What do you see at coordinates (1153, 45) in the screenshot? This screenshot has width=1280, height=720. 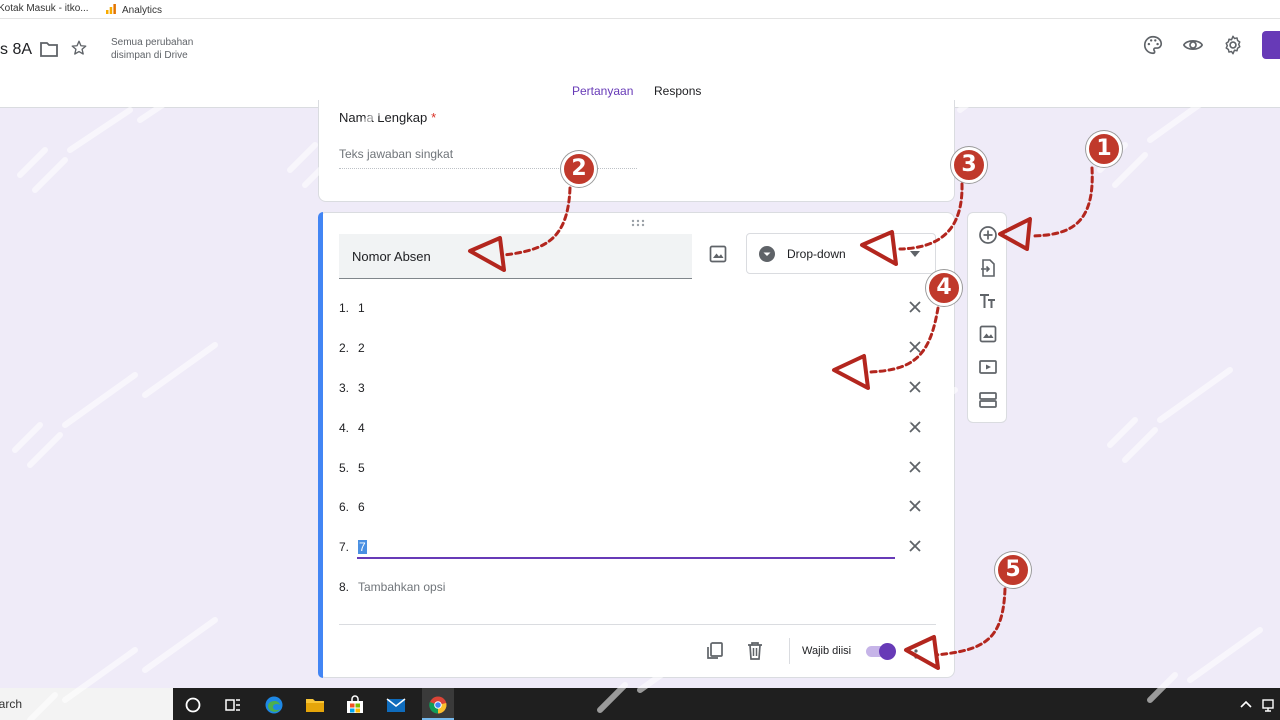 I see `palette-icon` at bounding box center [1153, 45].